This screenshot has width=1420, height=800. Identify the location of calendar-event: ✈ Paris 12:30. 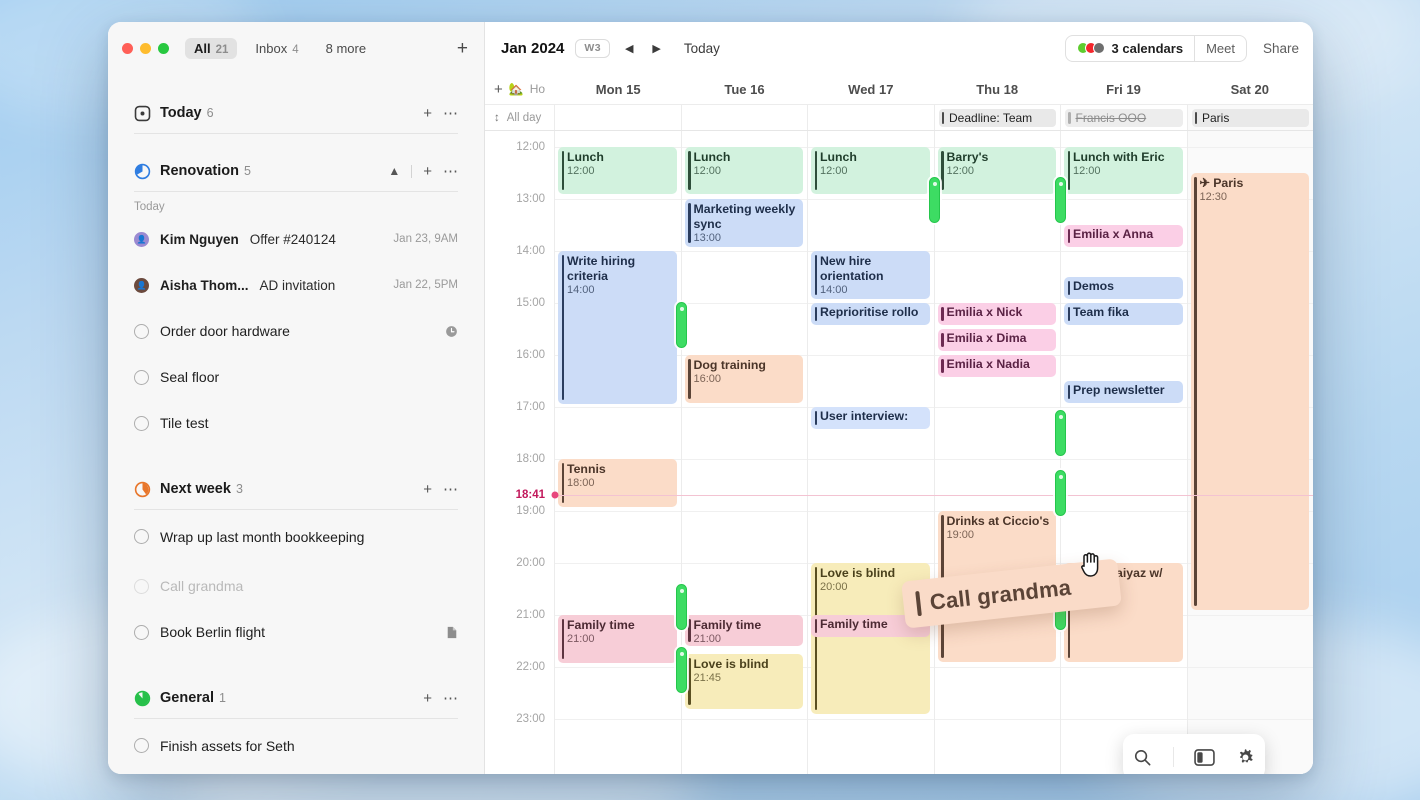
(1249, 391).